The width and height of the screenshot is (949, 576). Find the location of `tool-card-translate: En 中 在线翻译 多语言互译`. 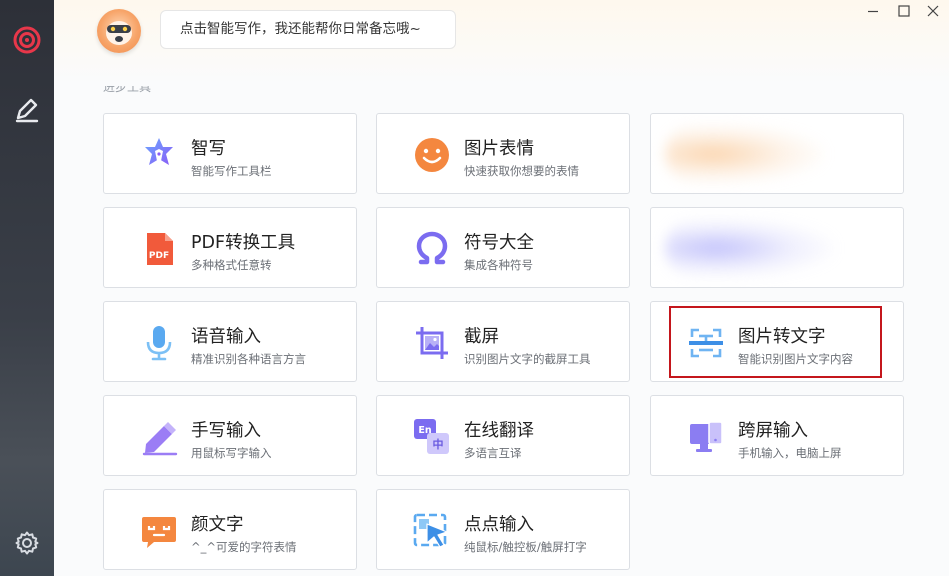

tool-card-translate: En 中 在线翻译 多语言互译 is located at coordinates (503, 435).